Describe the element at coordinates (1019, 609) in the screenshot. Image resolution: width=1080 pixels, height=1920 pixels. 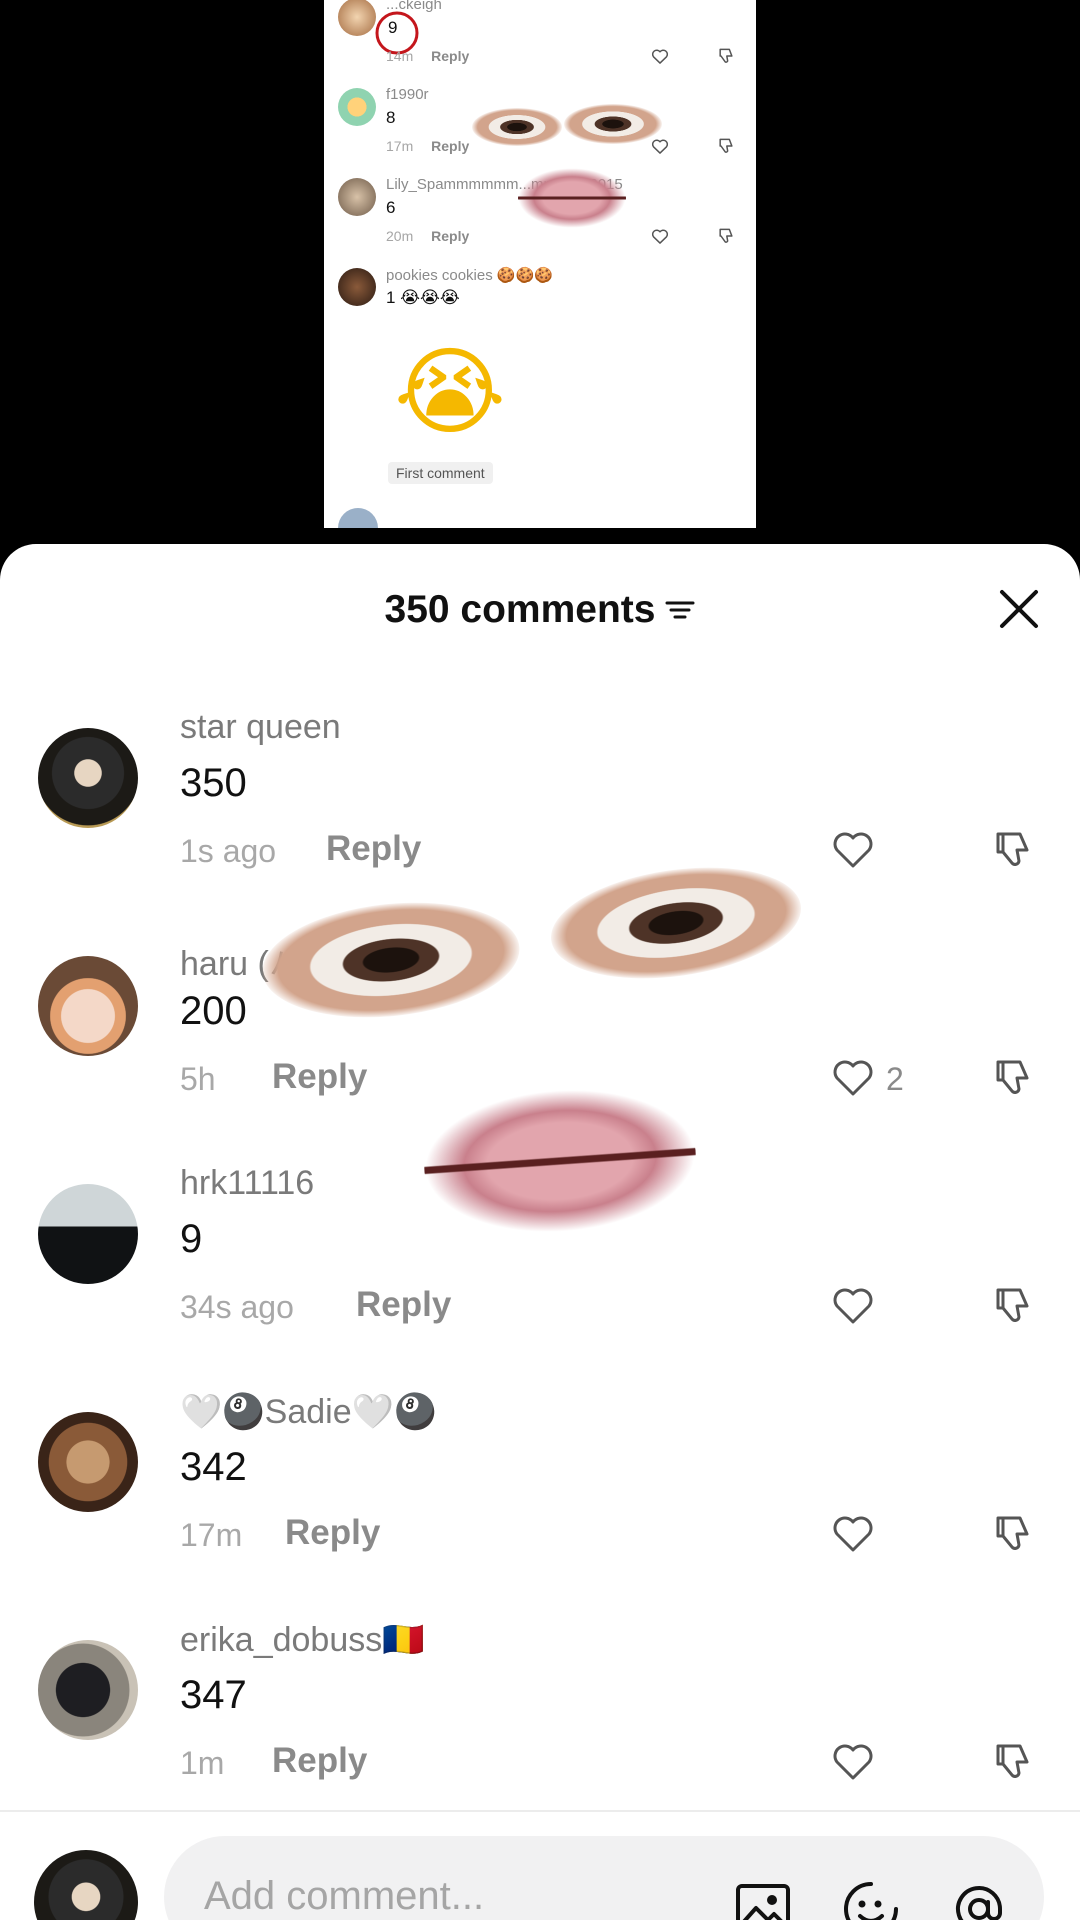
I see `close-icon` at that location.